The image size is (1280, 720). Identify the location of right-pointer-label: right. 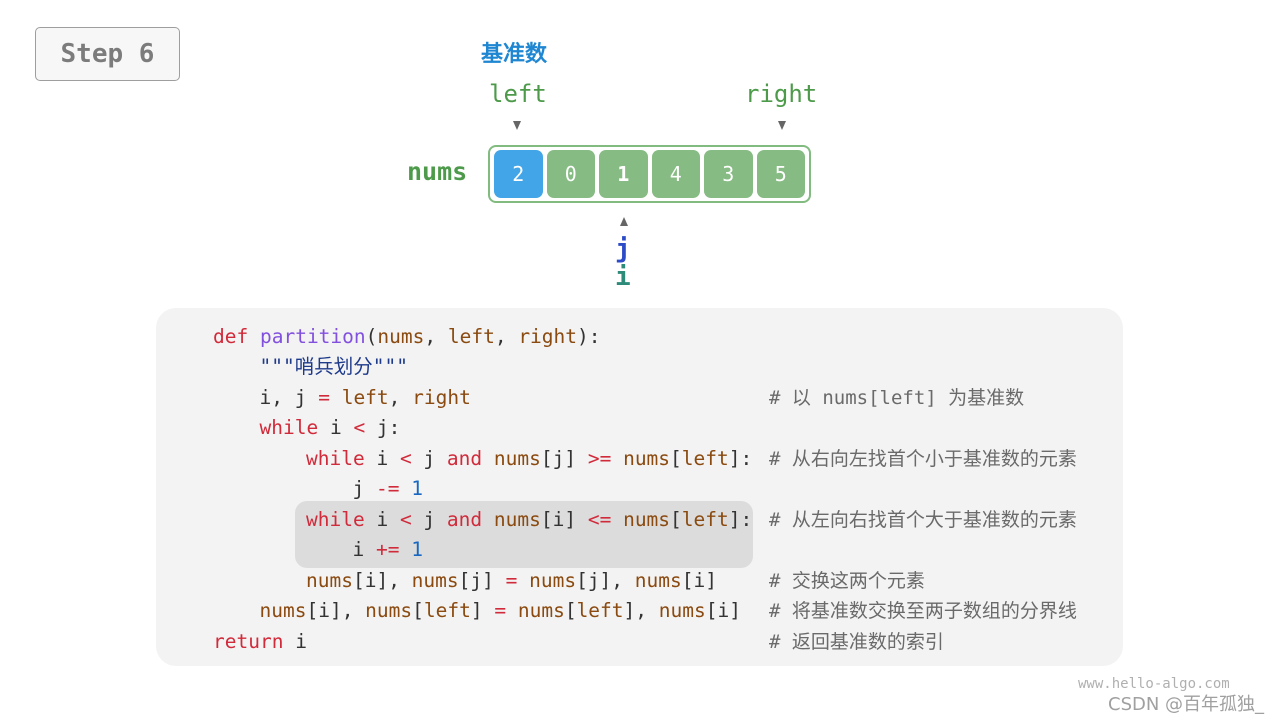
(781, 94).